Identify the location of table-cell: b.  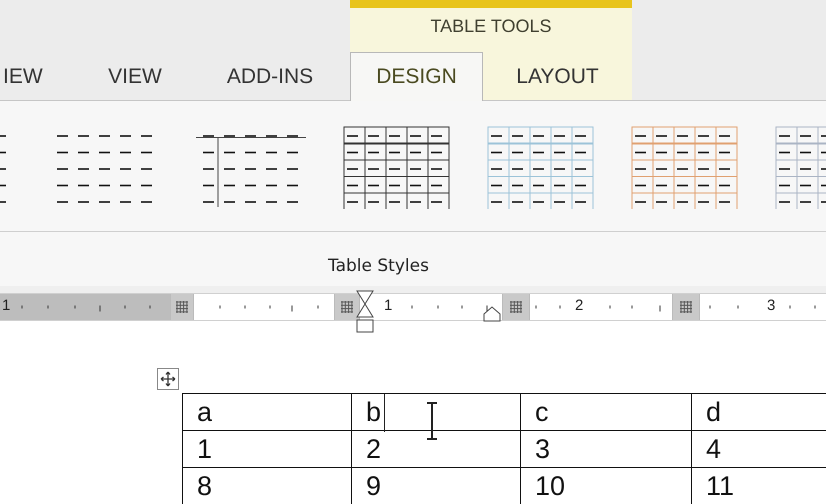
(436, 412).